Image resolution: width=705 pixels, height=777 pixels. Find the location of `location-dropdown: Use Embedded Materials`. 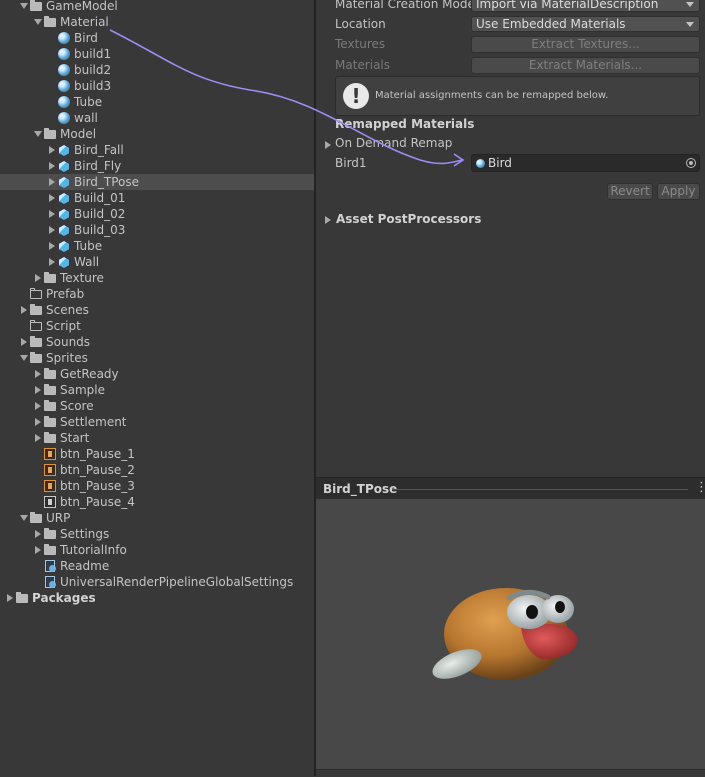

location-dropdown: Use Embedded Materials is located at coordinates (585, 24).